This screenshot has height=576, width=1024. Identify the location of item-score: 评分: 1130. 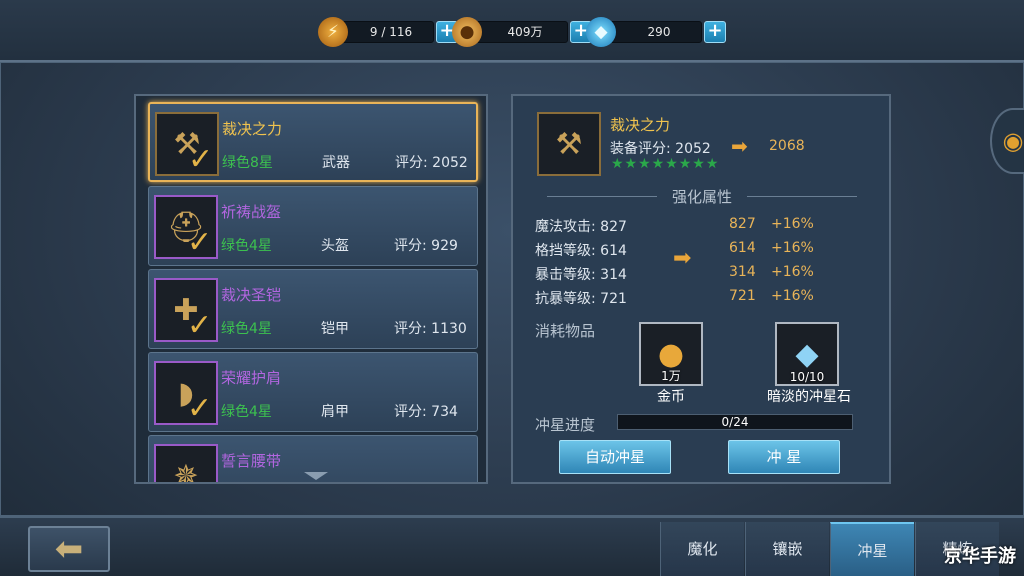
(430, 329).